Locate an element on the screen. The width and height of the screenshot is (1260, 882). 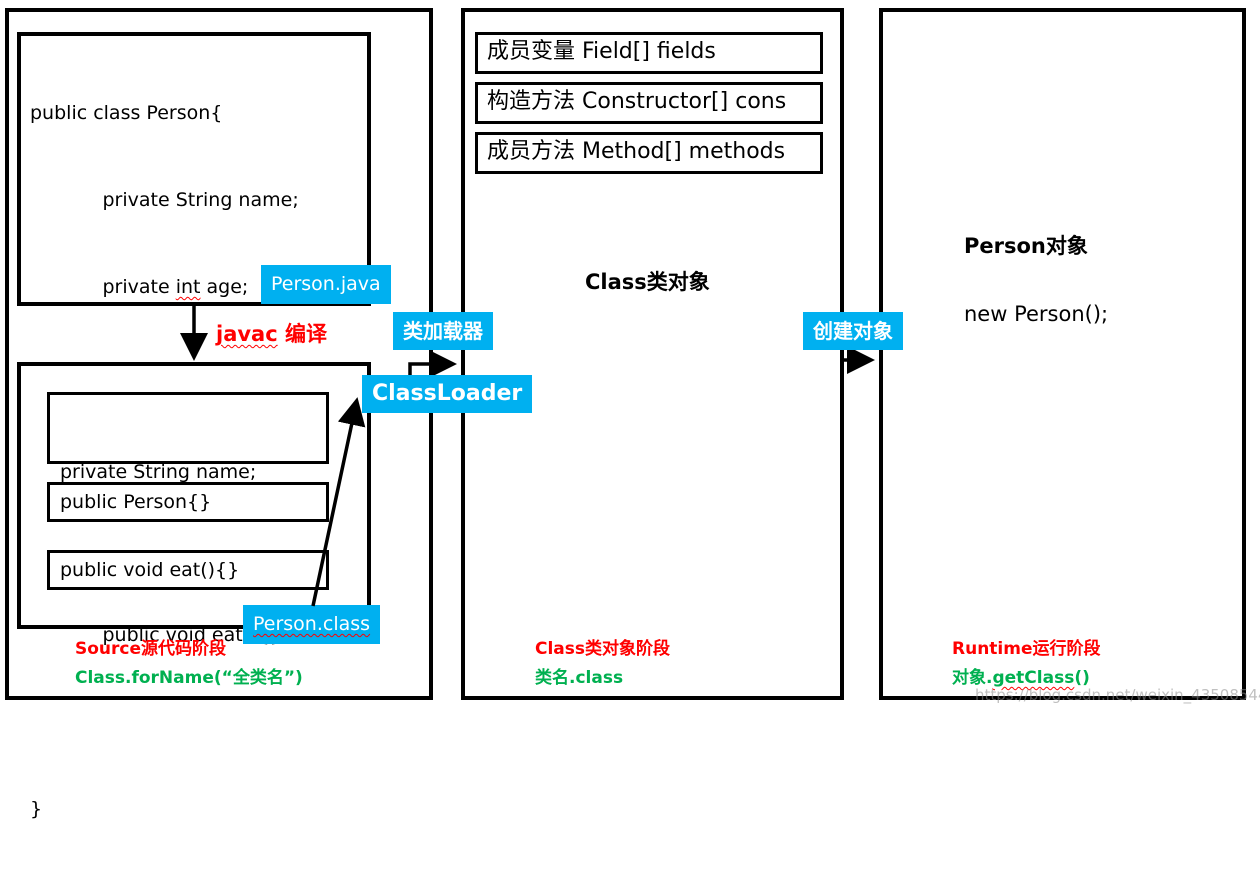
class-constructor-code: public Person{} is located at coordinates (136, 502).